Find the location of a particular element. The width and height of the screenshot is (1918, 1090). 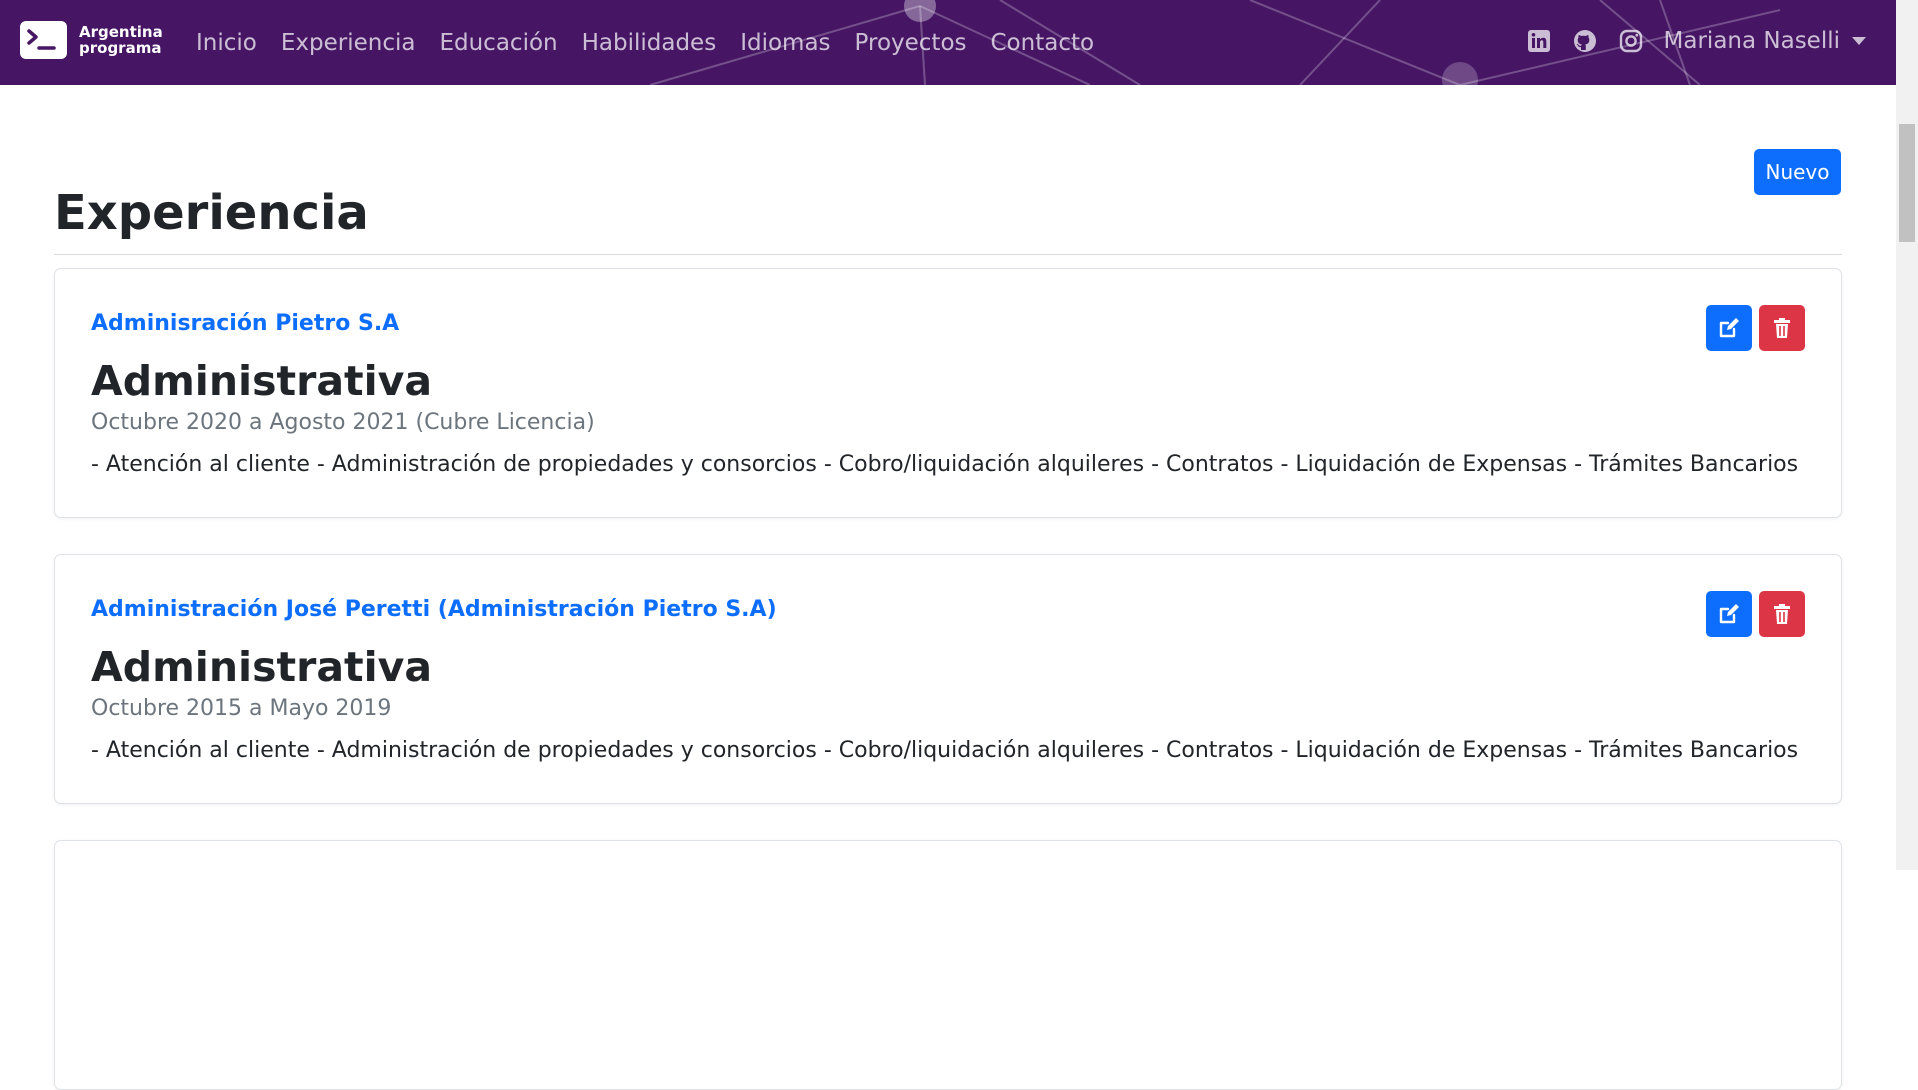

nav-link-habilidades: Habilidades is located at coordinates (649, 43).